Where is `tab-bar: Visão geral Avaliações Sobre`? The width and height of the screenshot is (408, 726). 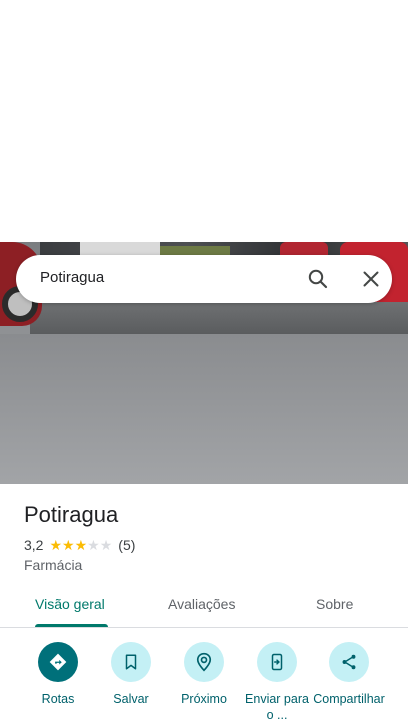
tab-bar: Visão geral Avaliações Sobre is located at coordinates (204, 606).